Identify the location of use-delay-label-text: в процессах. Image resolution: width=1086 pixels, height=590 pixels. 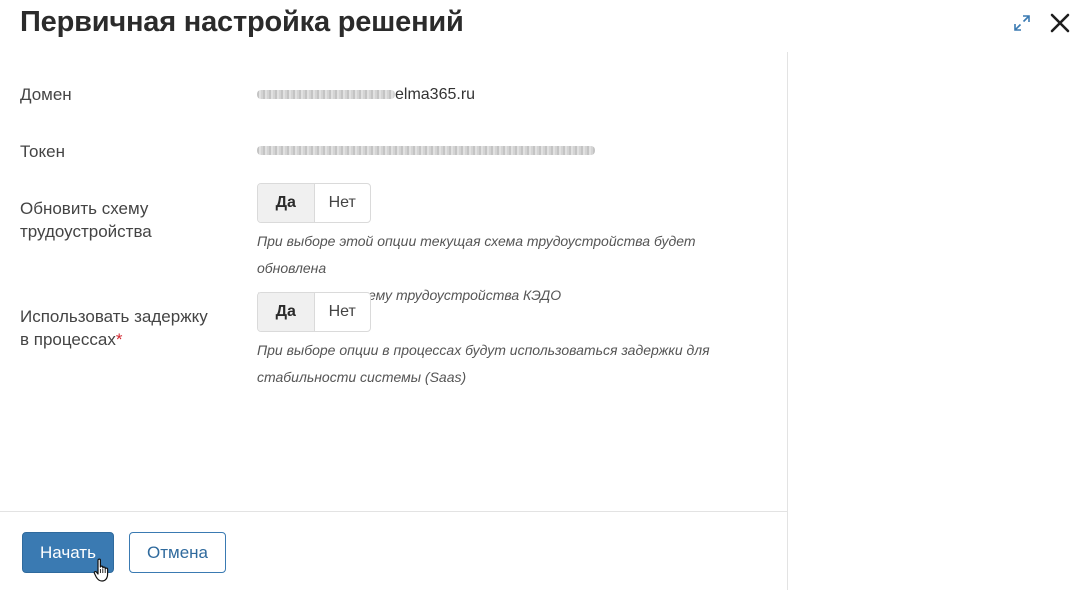
(68, 339).